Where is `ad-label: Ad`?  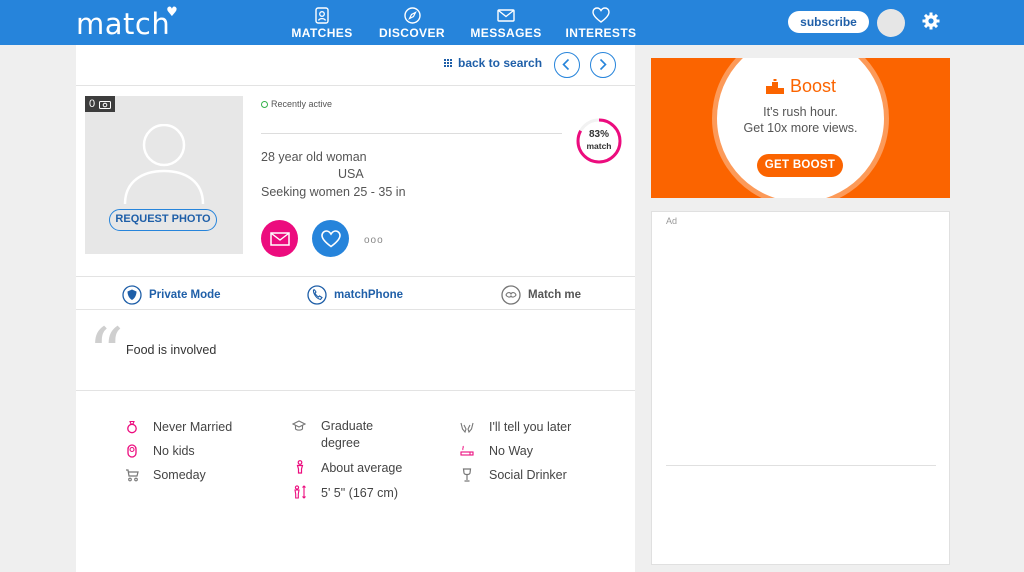
ad-label: Ad is located at coordinates (672, 221).